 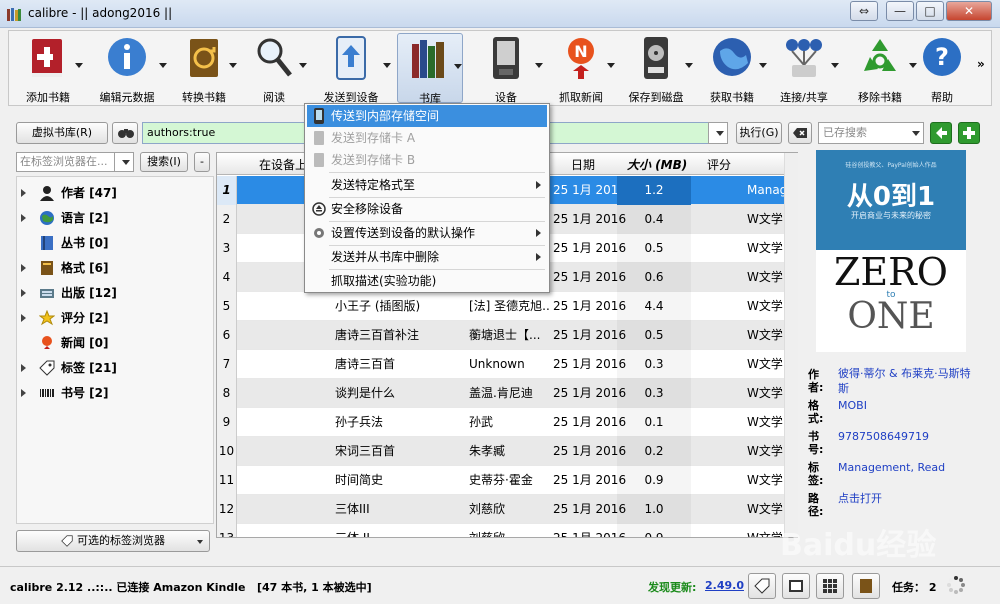 I want to click on book-date-cell: 25 1月 2016, so click(x=590, y=480).